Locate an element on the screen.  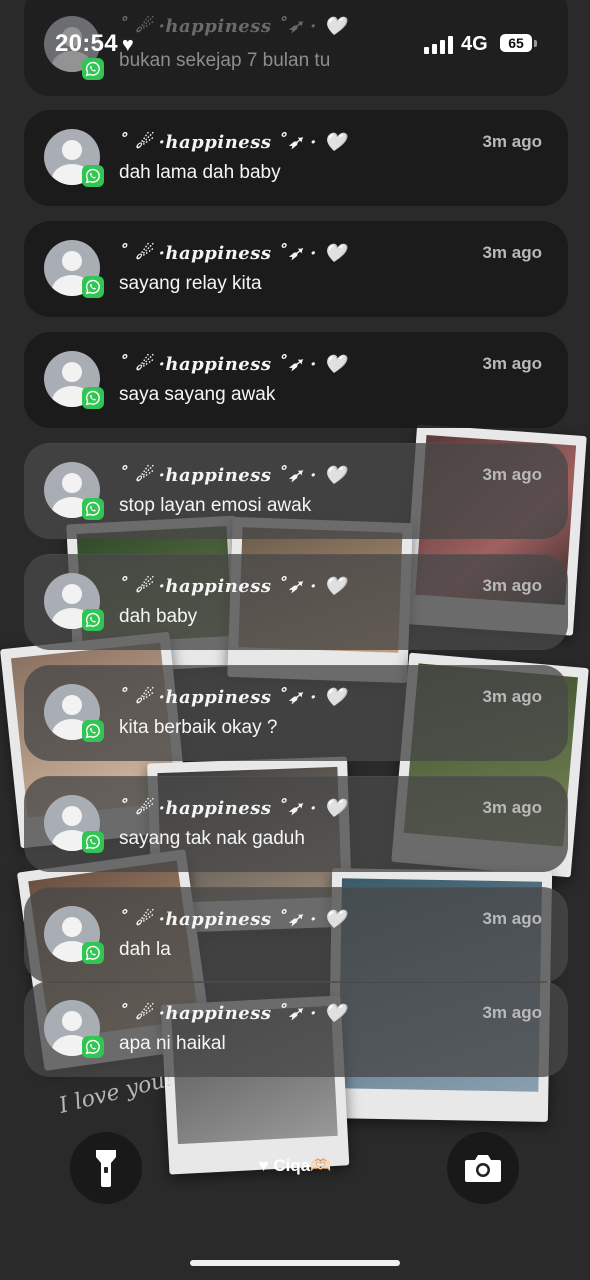
camera-icon is located at coordinates (483, 1168).